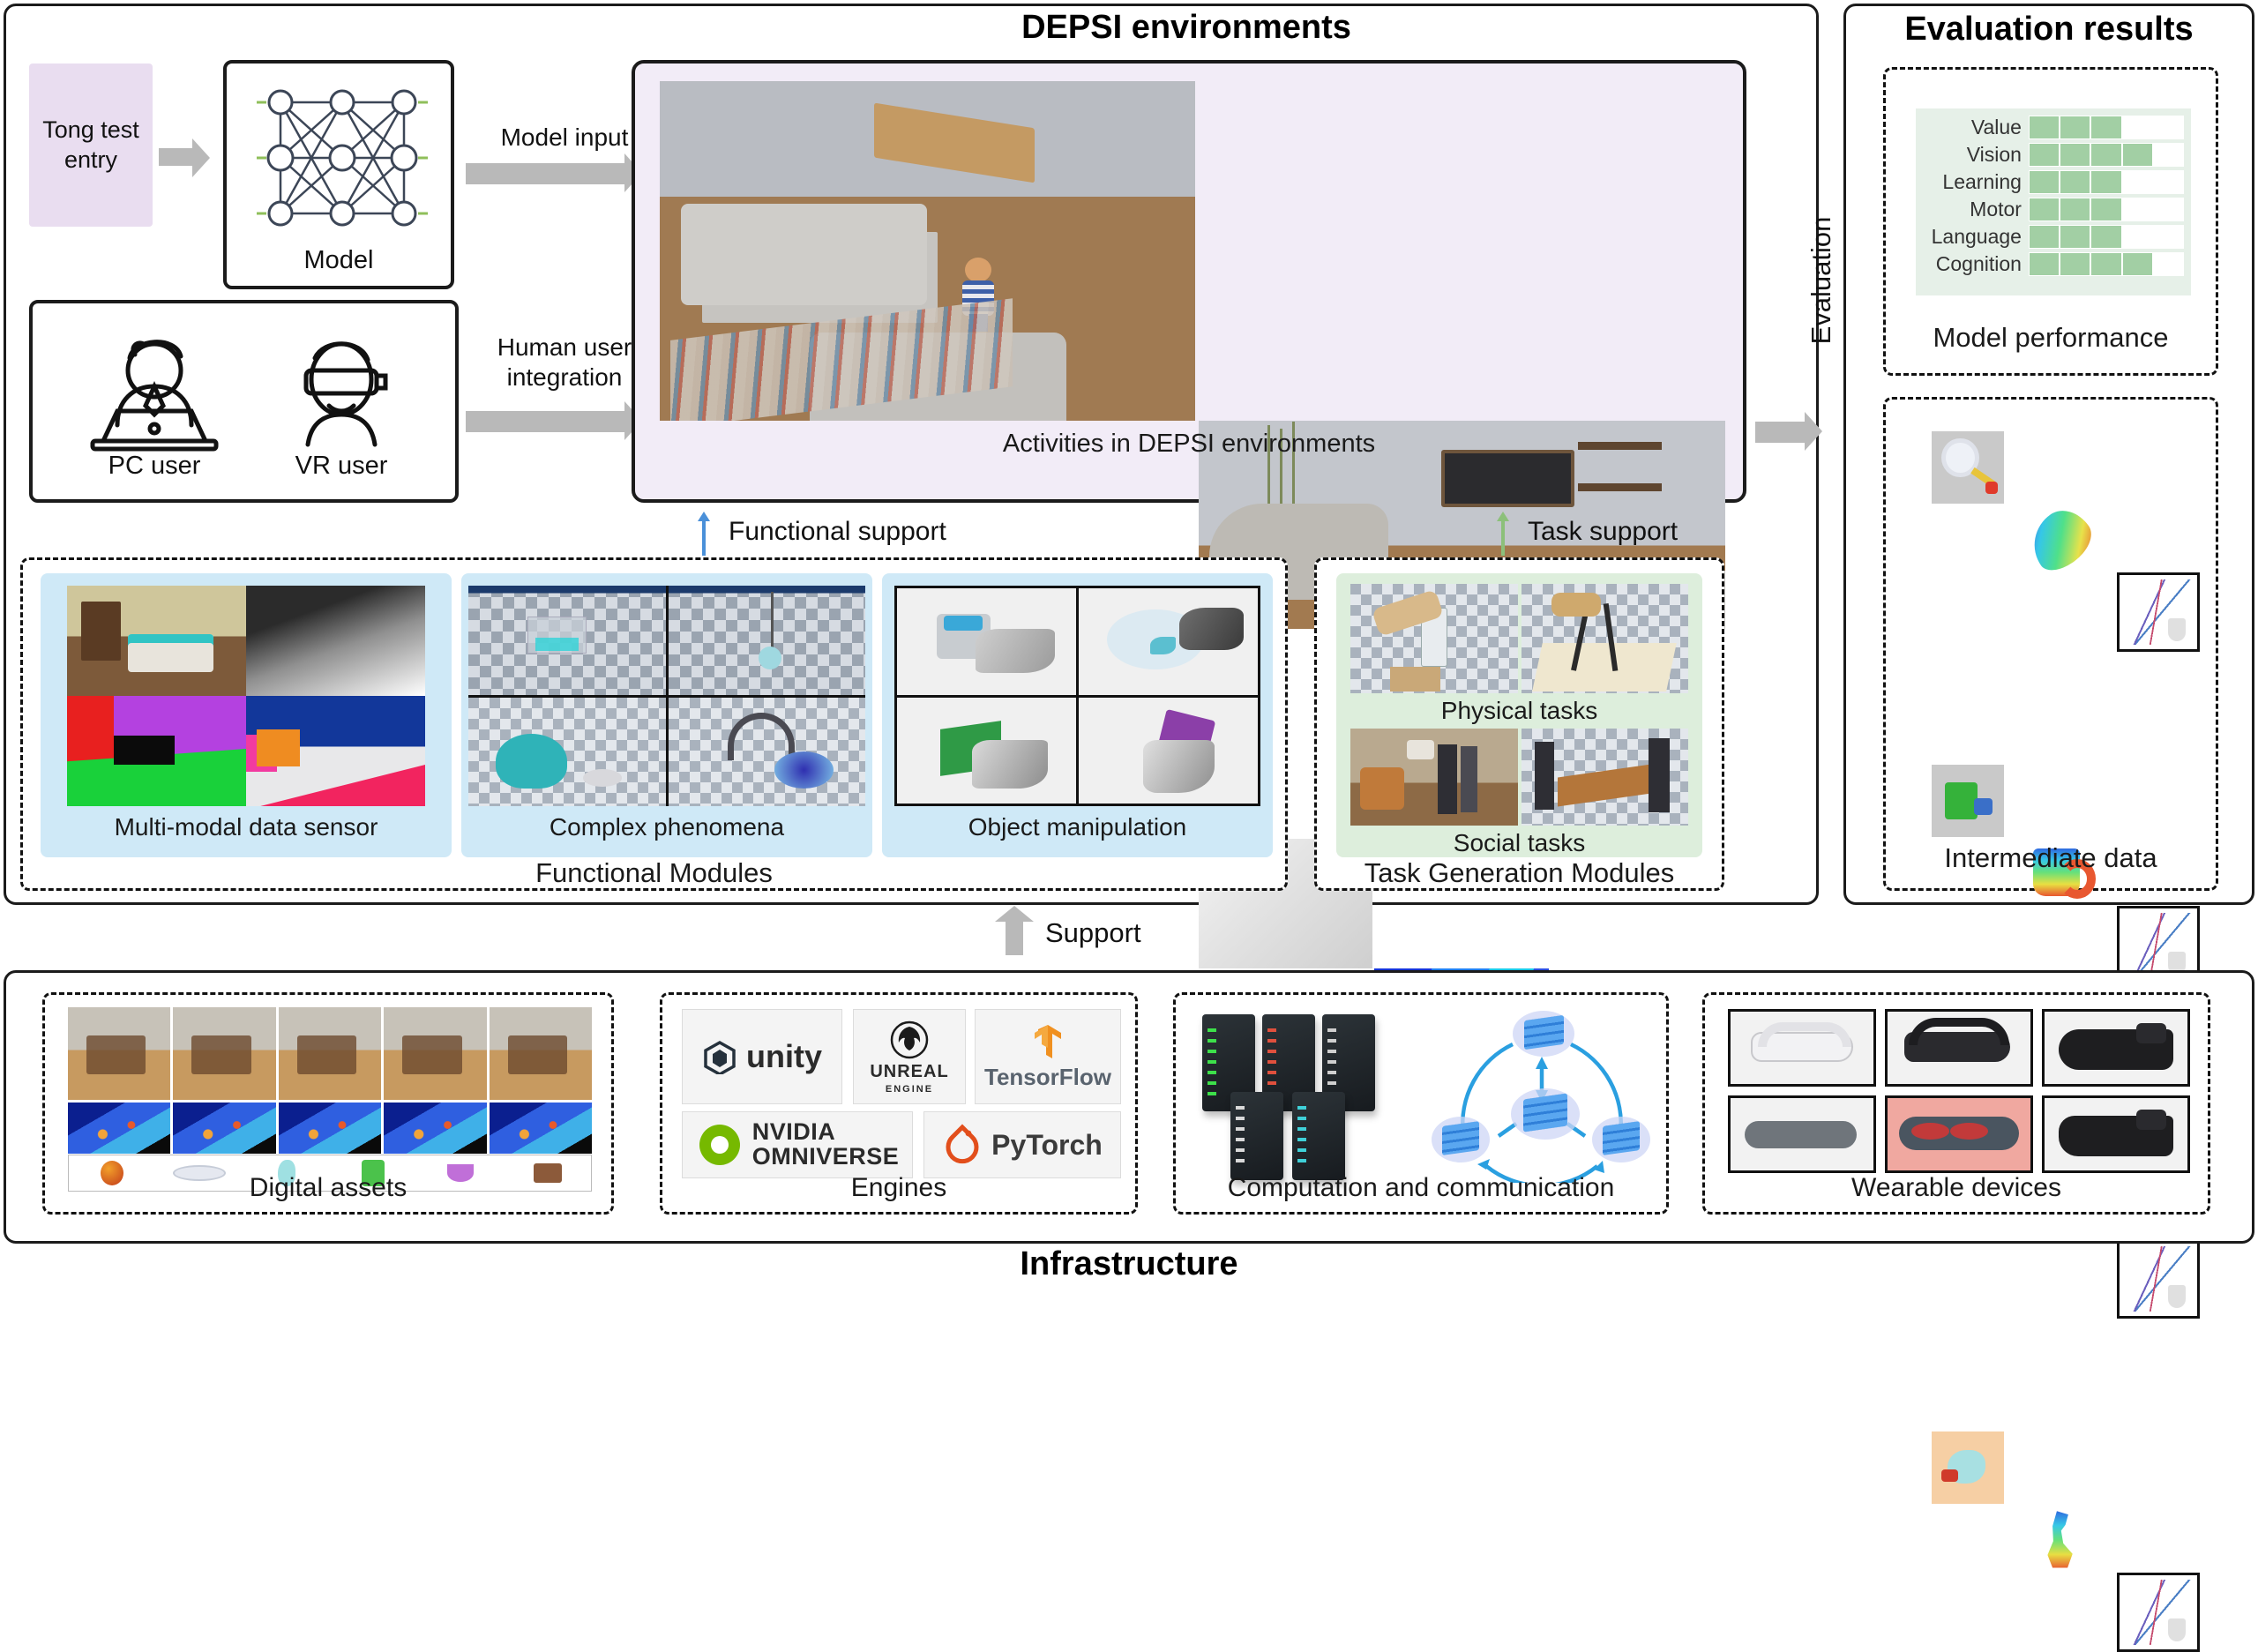  What do you see at coordinates (978, 295) in the screenshot?
I see `avatar-child` at bounding box center [978, 295].